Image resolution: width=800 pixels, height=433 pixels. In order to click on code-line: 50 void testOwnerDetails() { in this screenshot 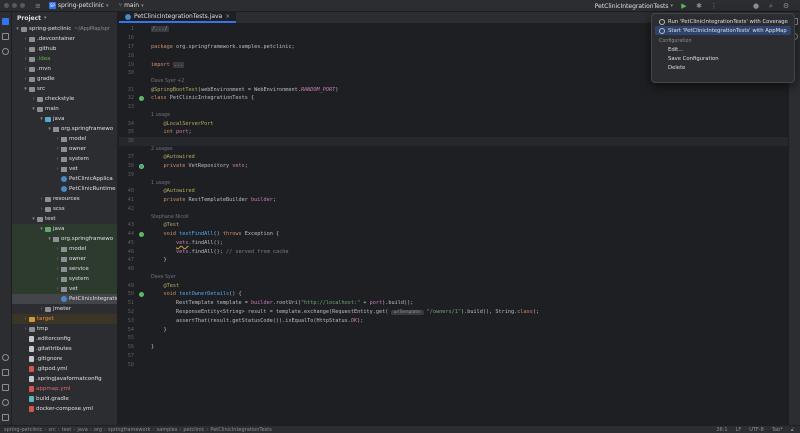, I will do `click(459, 294)`.